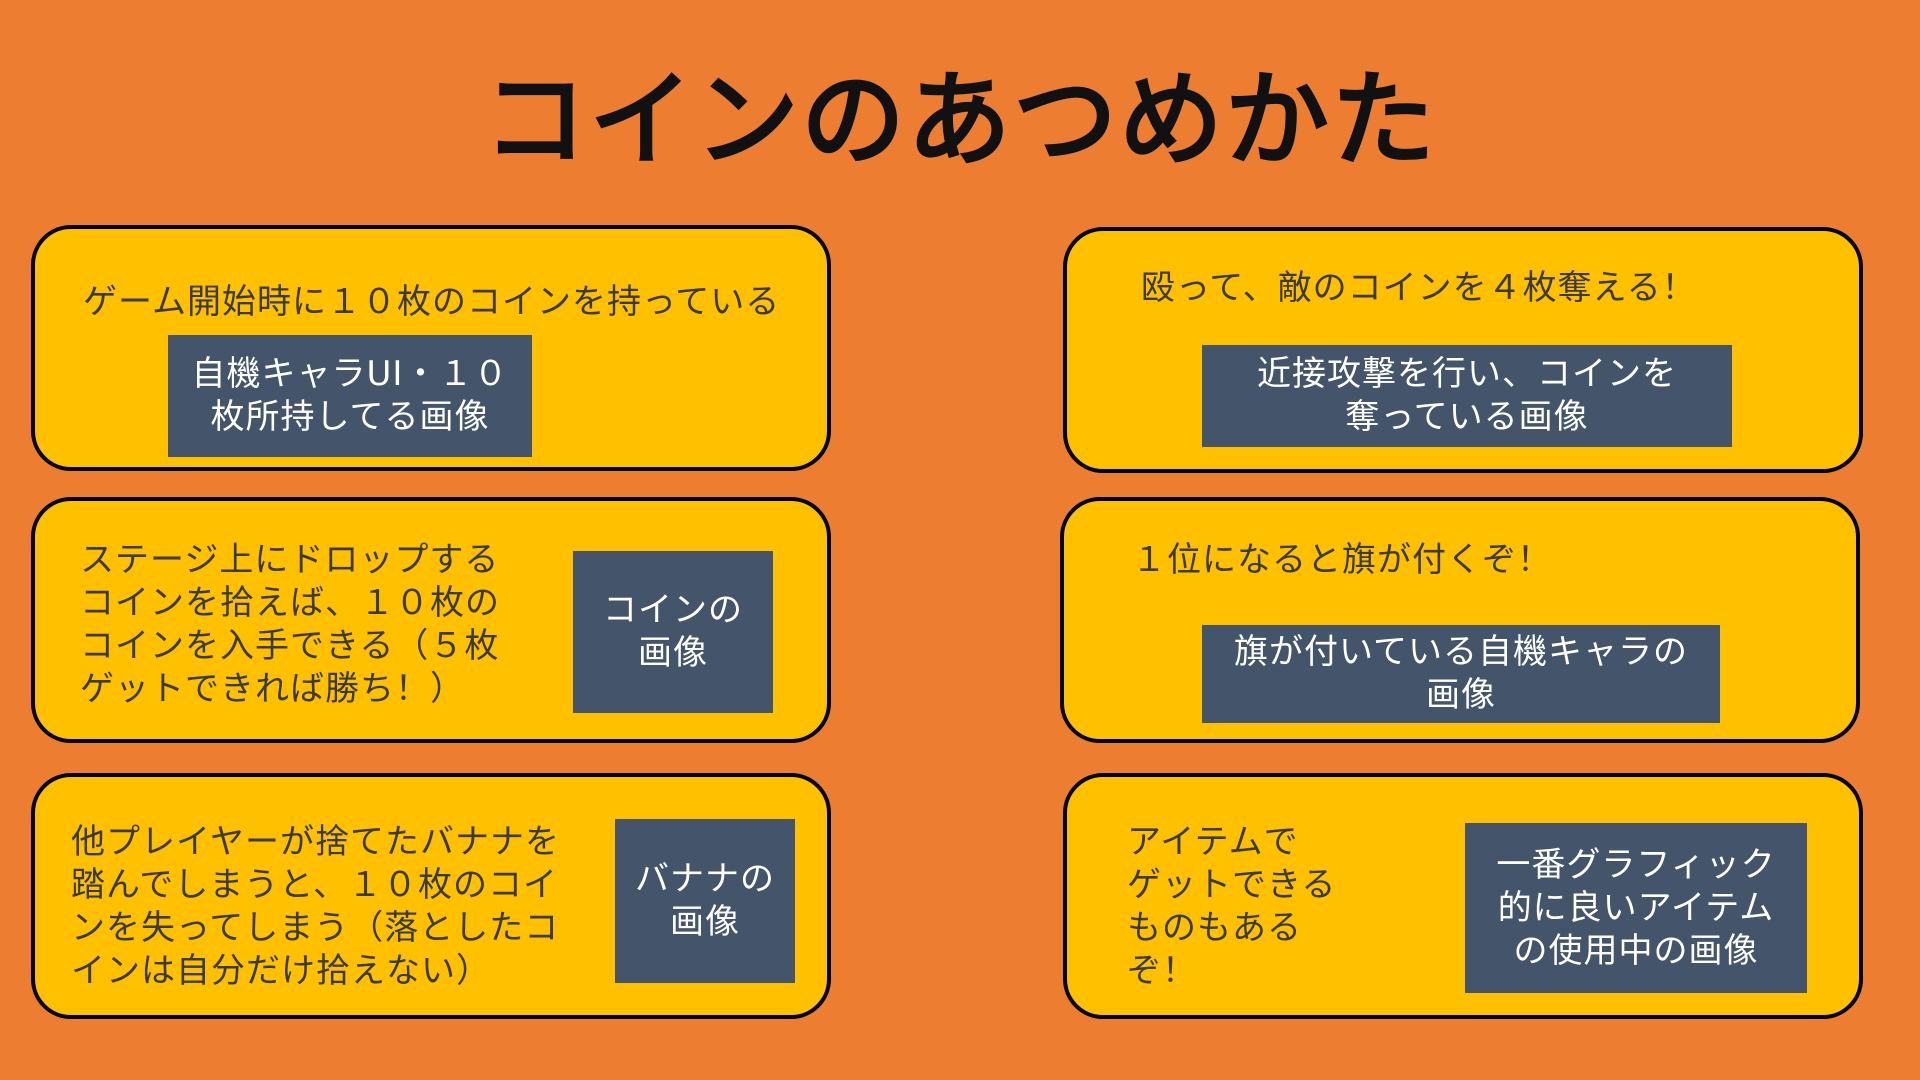  What do you see at coordinates (673, 632) in the screenshot?
I see `image-placeholder: コインの 画像` at bounding box center [673, 632].